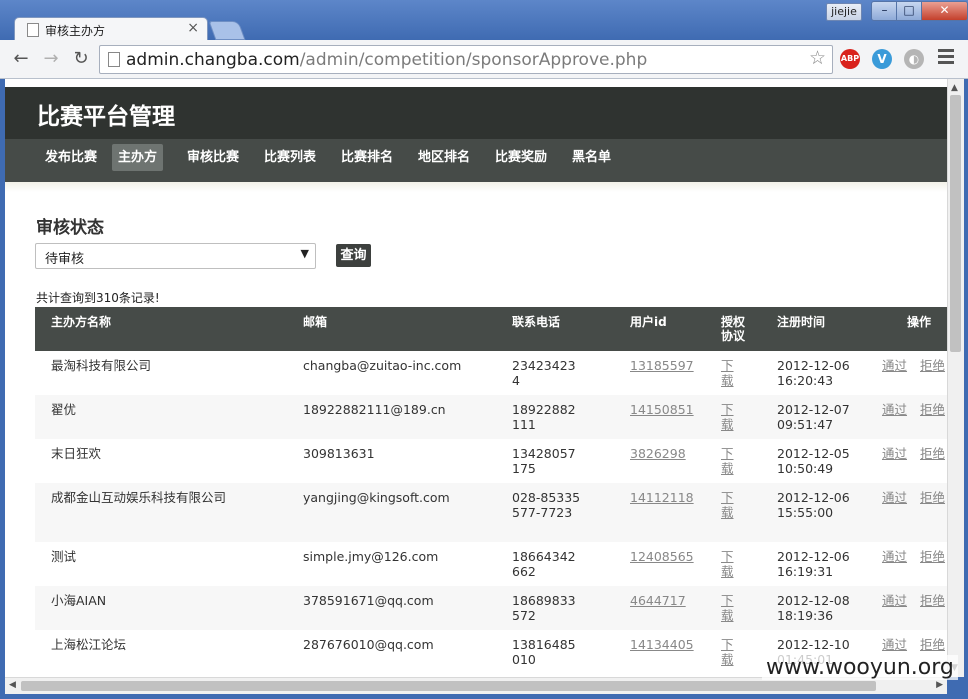 This screenshot has width=968, height=699. What do you see at coordinates (939, 685) in the screenshot?
I see `scroll-right-icon: ▶` at bounding box center [939, 685].